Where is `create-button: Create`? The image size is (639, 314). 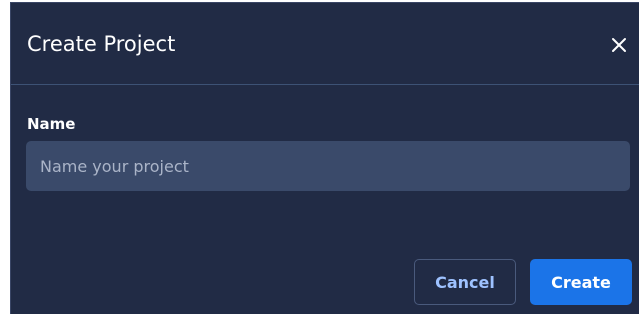
create-button: Create is located at coordinates (581, 282).